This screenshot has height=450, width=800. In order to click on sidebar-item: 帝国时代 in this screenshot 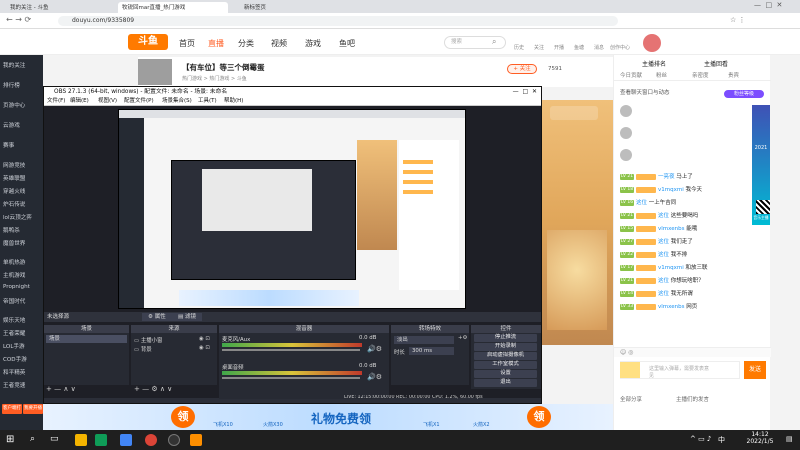, I will do `click(14, 301)`.